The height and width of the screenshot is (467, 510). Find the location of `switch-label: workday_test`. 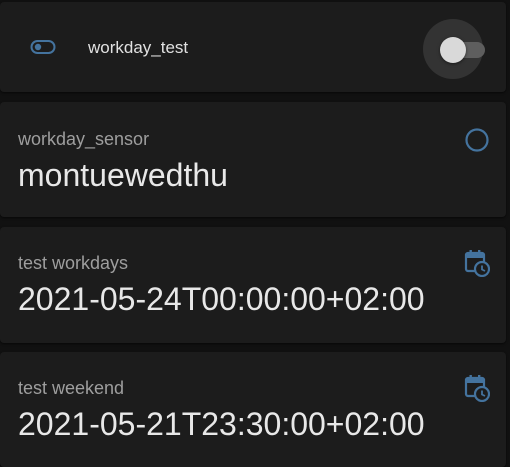

switch-label: workday_test is located at coordinates (138, 47).